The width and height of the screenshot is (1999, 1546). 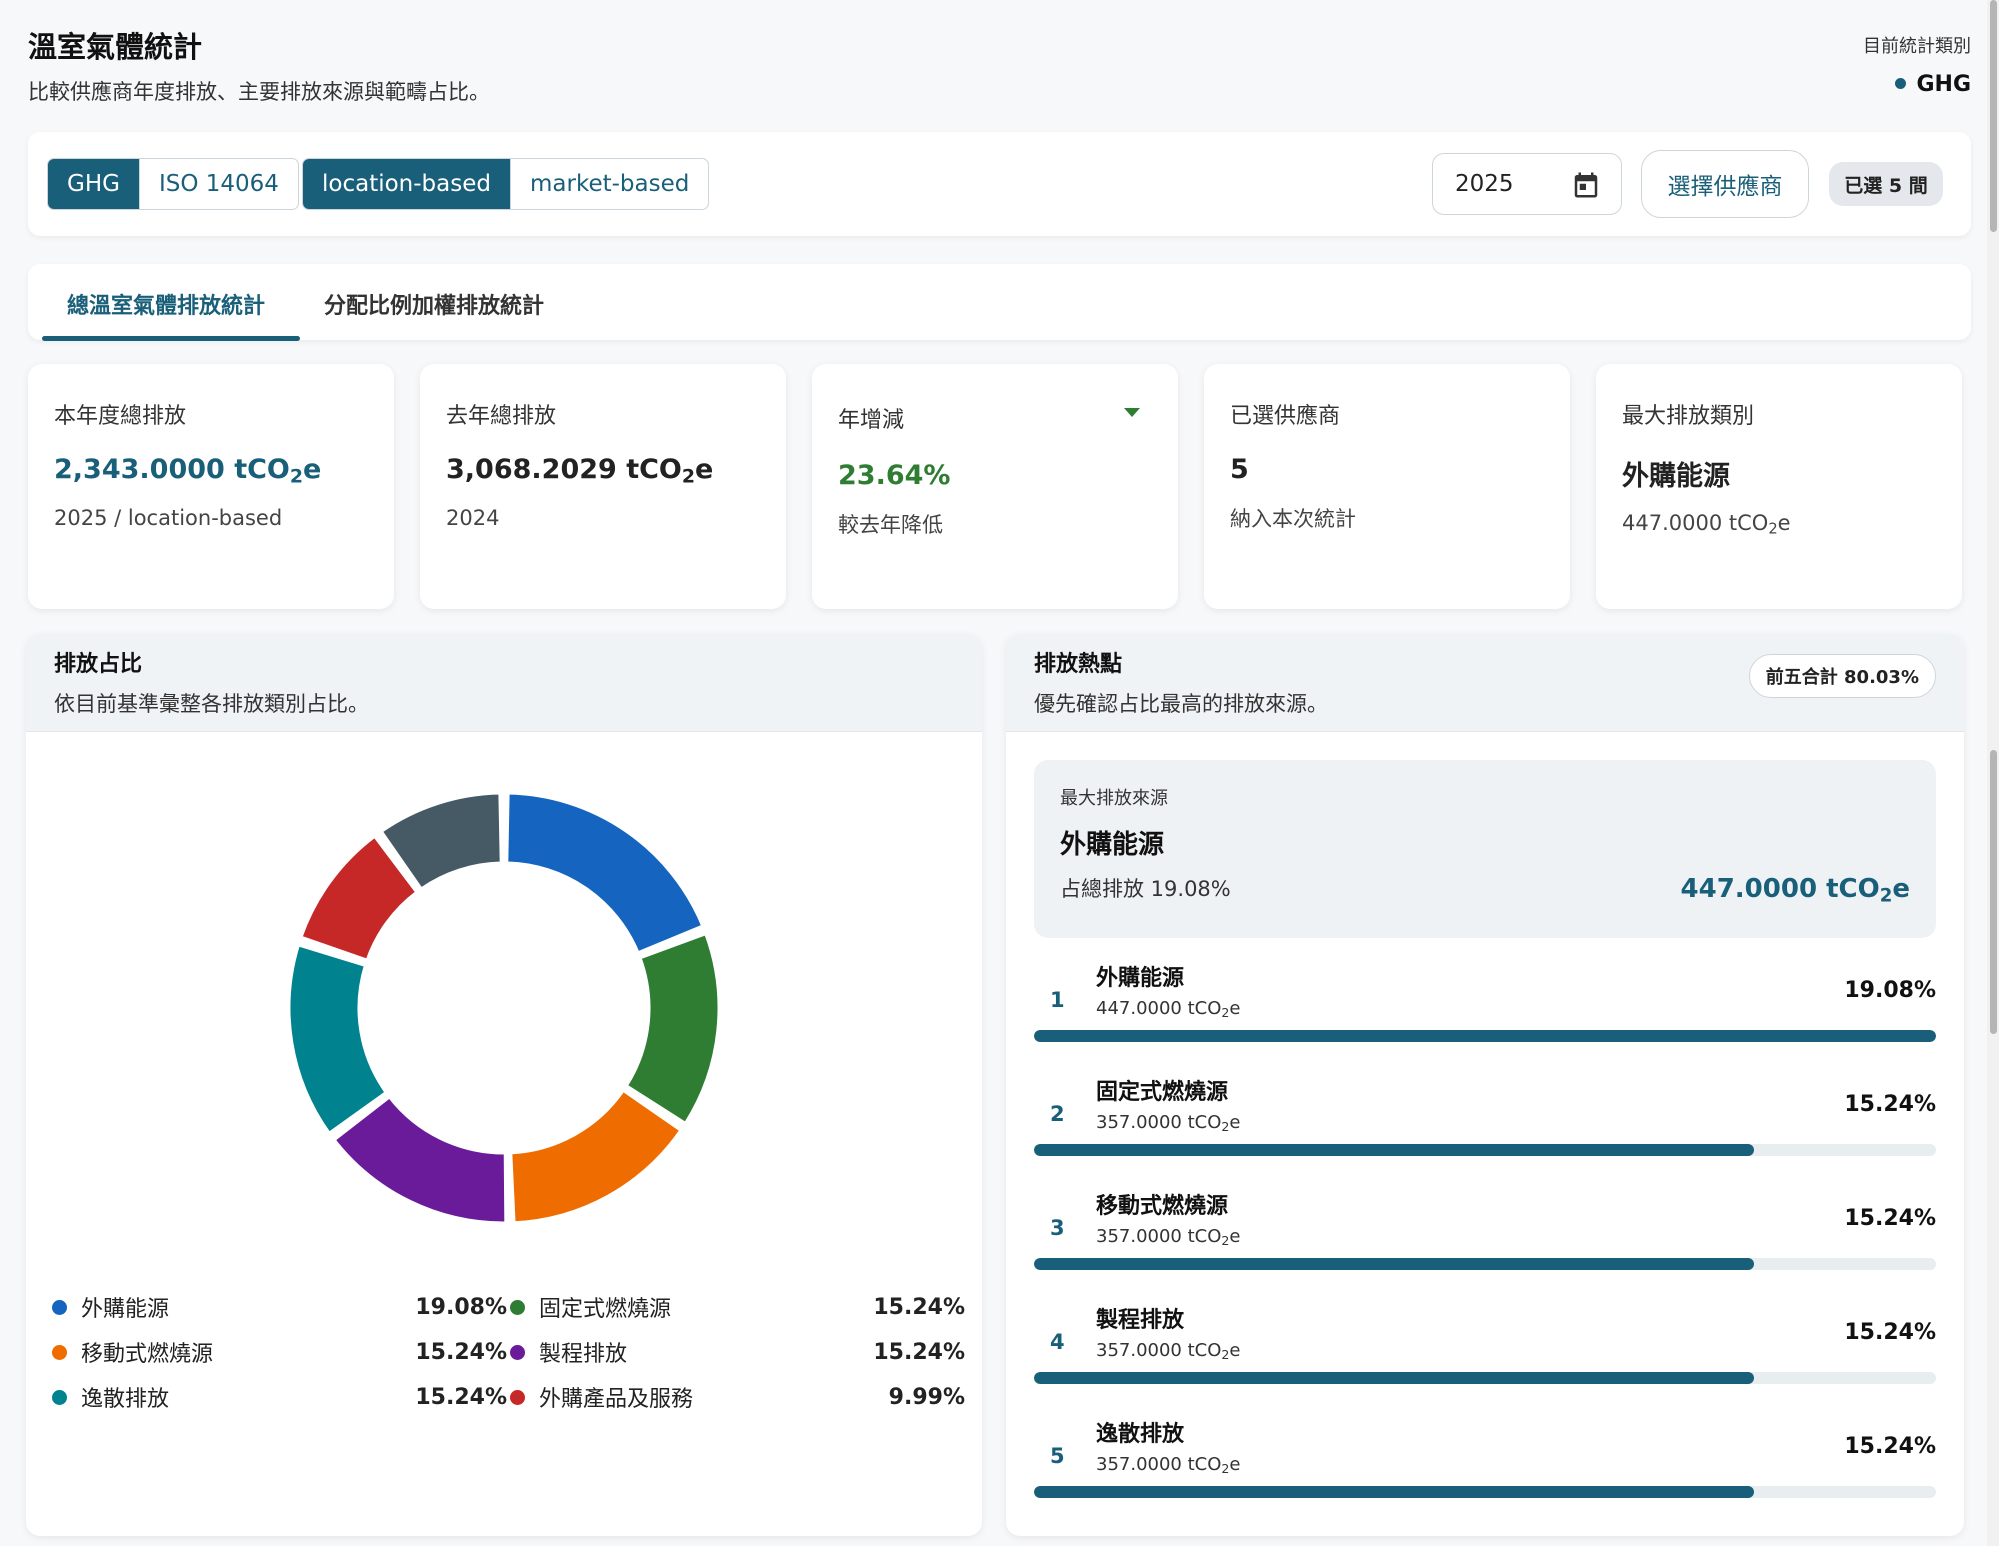 What do you see at coordinates (1485, 1131) in the screenshot?
I see `hotspot-rank-item: 2 固定式燃燒源 357.0000 tCO2e 15.24%` at bounding box center [1485, 1131].